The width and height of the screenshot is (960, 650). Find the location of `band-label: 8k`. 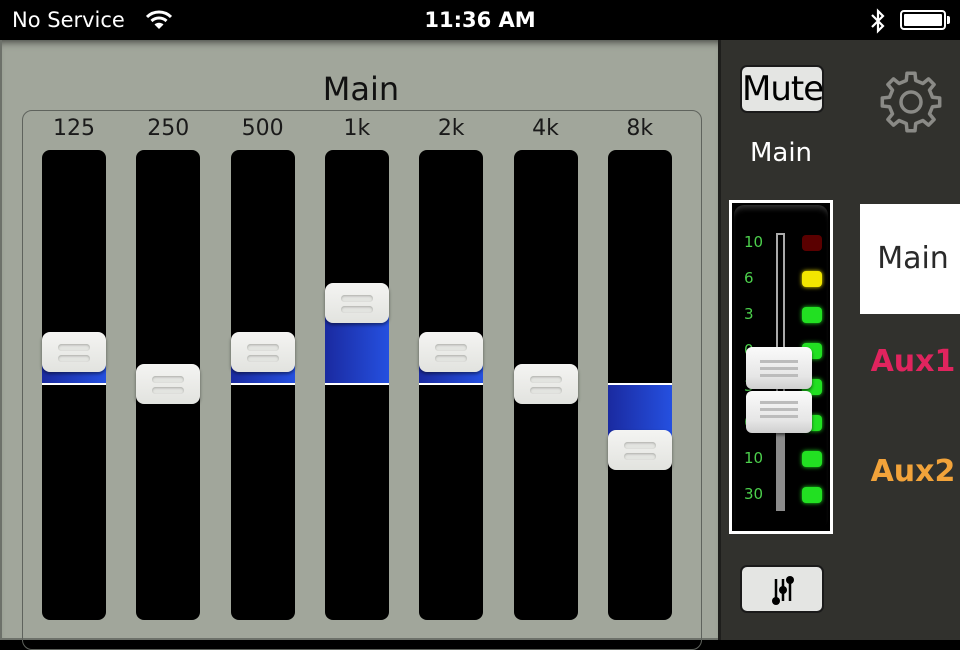

band-label: 8k is located at coordinates (640, 128).